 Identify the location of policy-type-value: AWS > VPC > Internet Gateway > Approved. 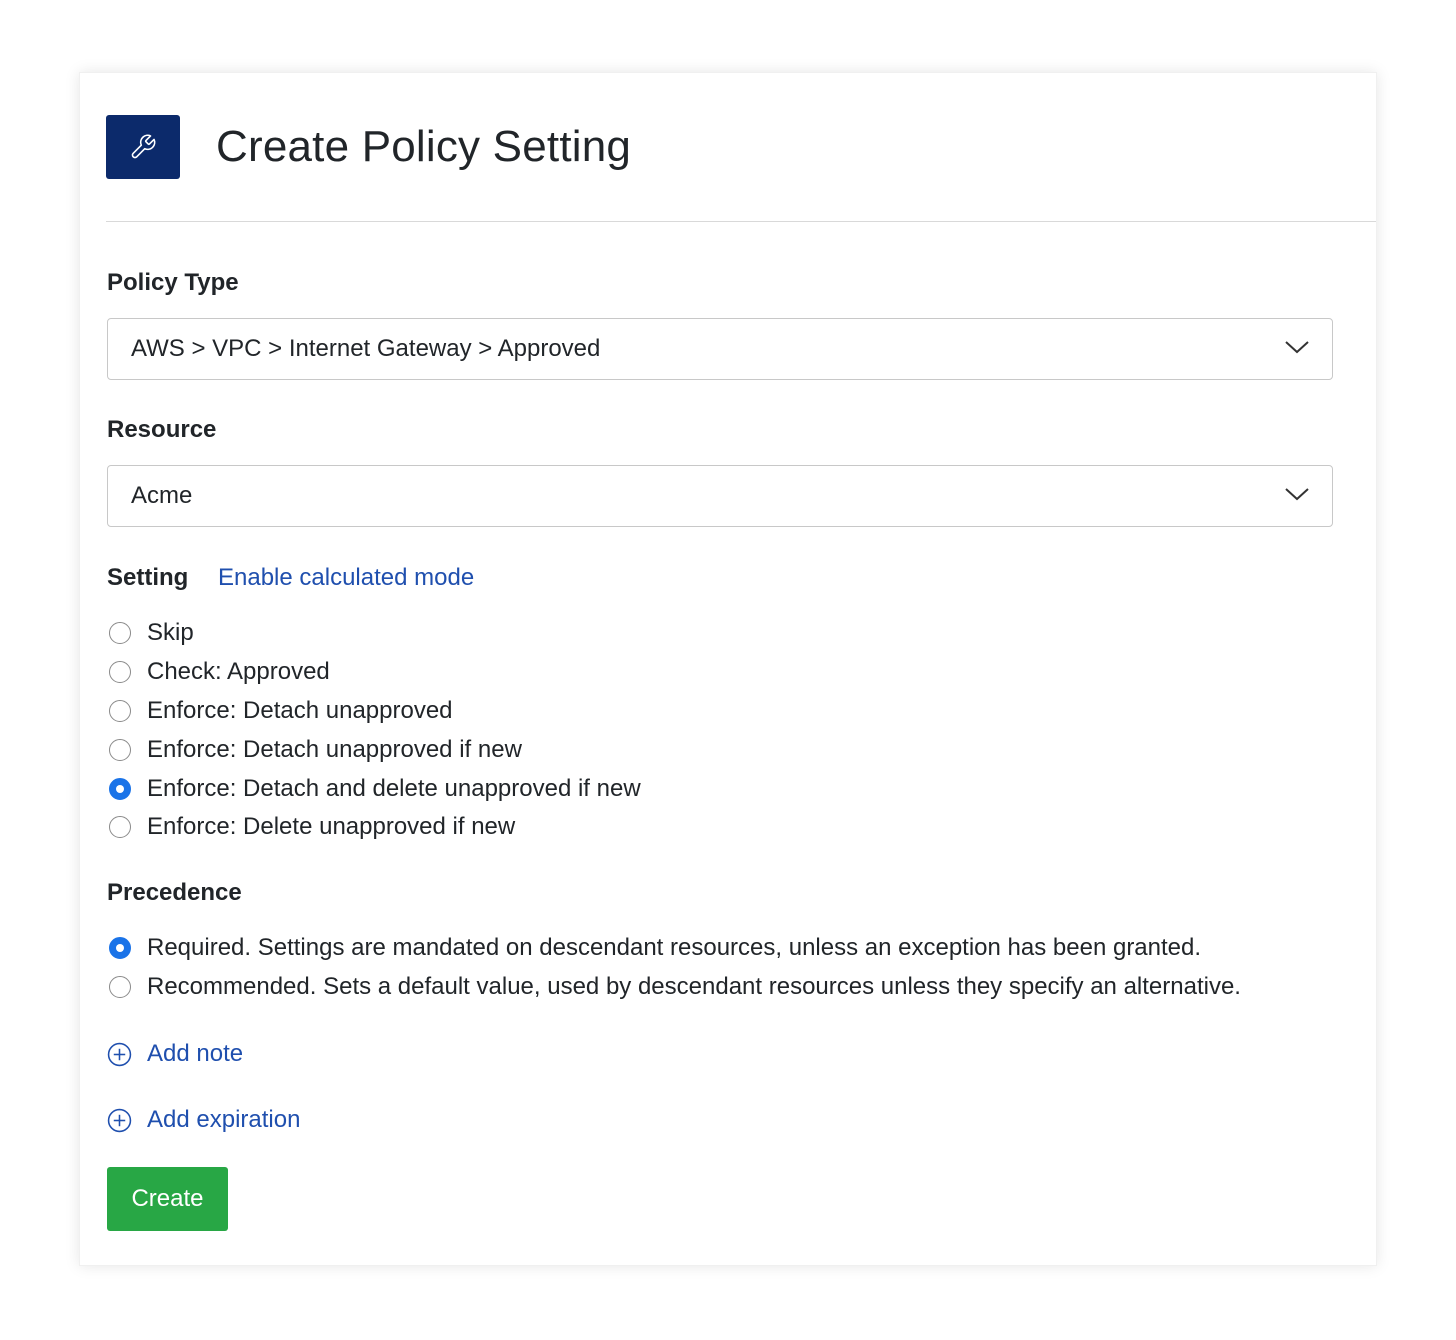
(366, 348).